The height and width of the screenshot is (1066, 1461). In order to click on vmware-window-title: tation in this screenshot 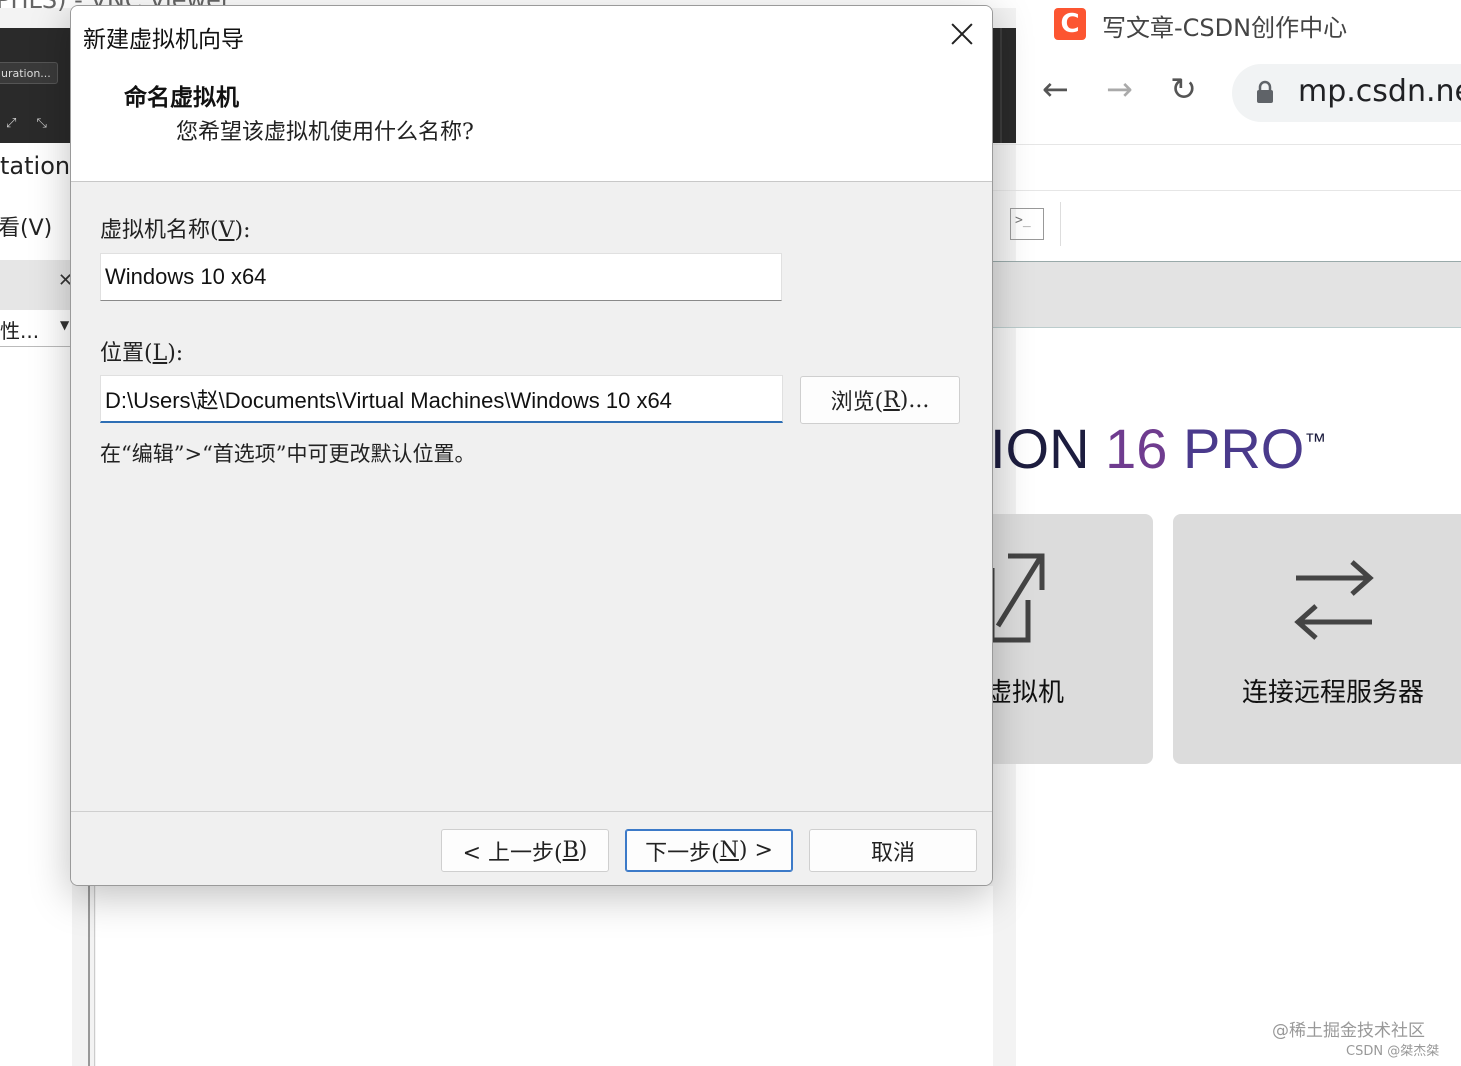, I will do `click(35, 166)`.